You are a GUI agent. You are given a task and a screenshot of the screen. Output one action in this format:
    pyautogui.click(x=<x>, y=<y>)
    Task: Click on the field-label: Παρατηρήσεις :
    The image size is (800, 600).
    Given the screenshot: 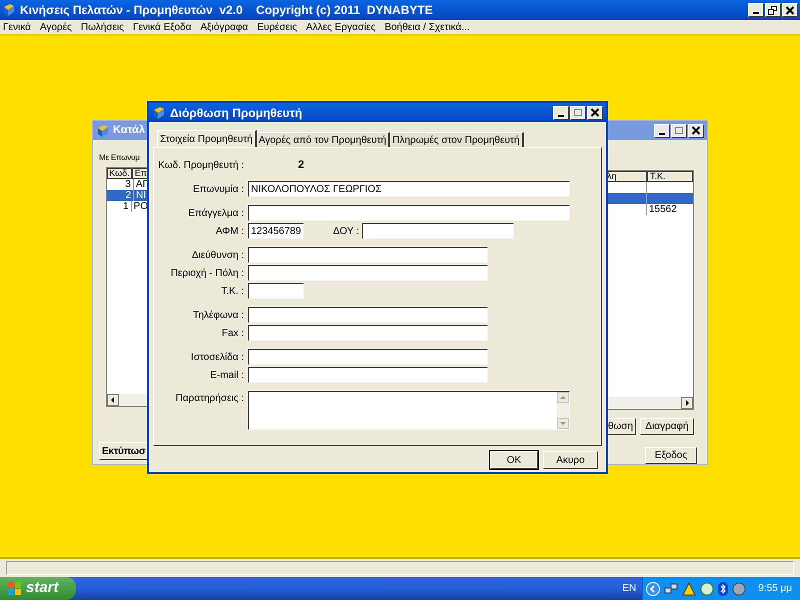 What is the action you would take?
    pyautogui.click(x=209, y=399)
    